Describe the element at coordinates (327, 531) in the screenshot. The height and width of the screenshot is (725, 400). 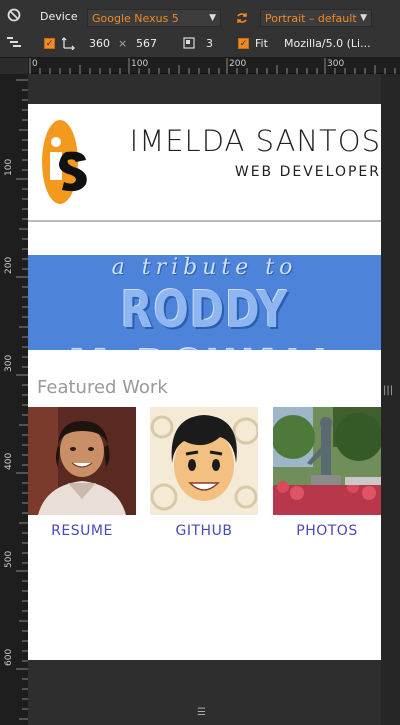
I see `photos-link: PHOTOS` at that location.